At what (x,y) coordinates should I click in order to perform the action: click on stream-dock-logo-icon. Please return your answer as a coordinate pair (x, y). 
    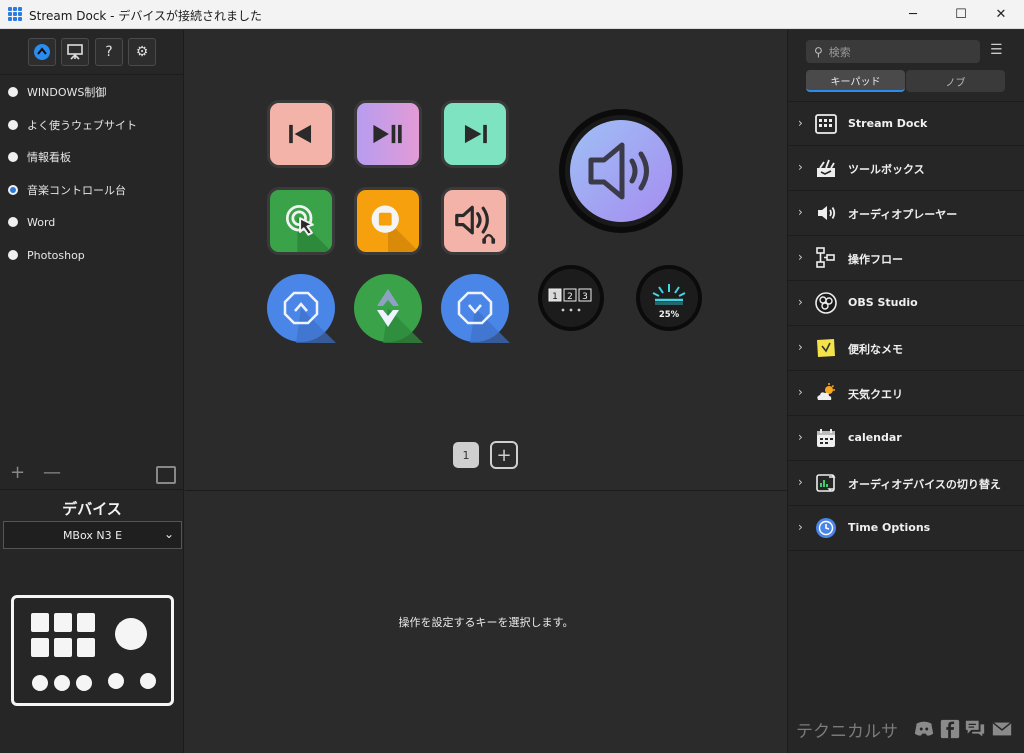
    Looking at the image, I should click on (42, 52).